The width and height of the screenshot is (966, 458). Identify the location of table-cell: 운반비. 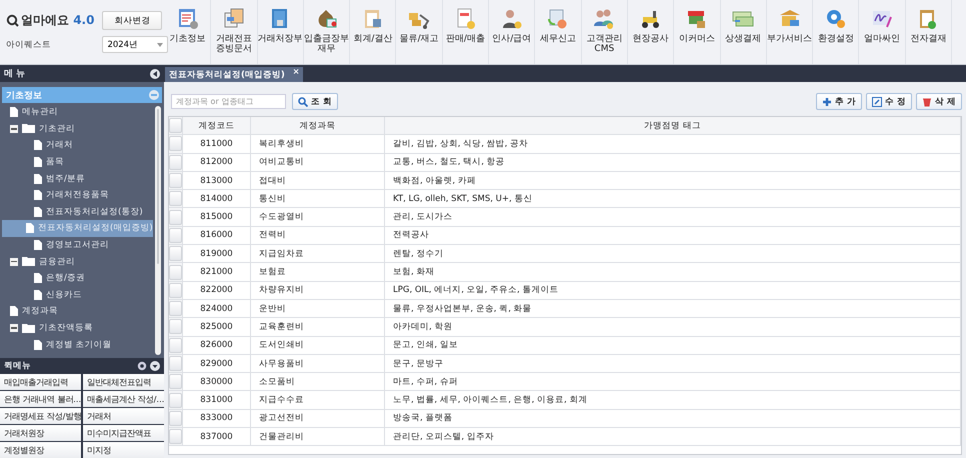
(318, 309).